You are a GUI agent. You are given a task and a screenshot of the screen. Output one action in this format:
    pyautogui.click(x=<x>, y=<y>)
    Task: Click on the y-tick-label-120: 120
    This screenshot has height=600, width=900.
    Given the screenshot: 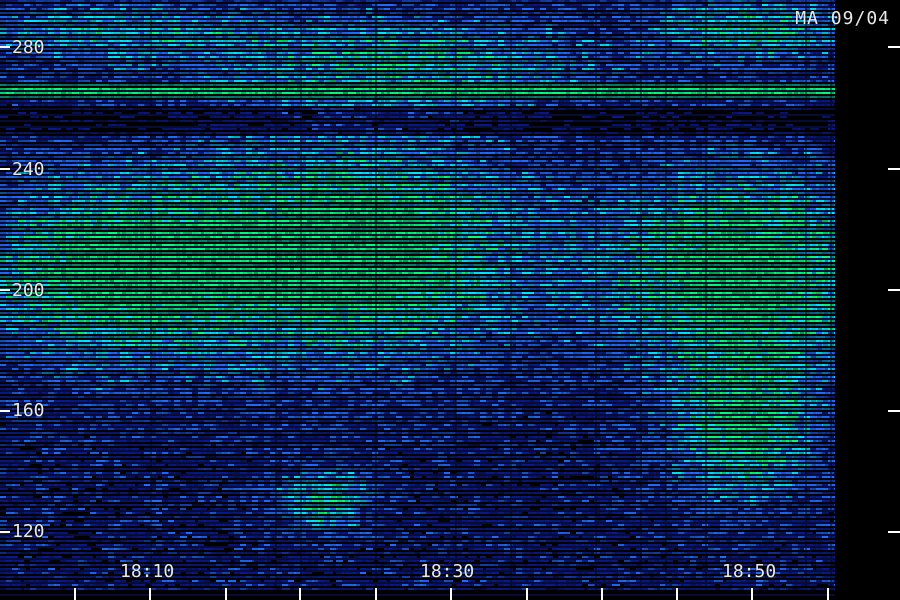 What is the action you would take?
    pyautogui.click(x=28, y=531)
    